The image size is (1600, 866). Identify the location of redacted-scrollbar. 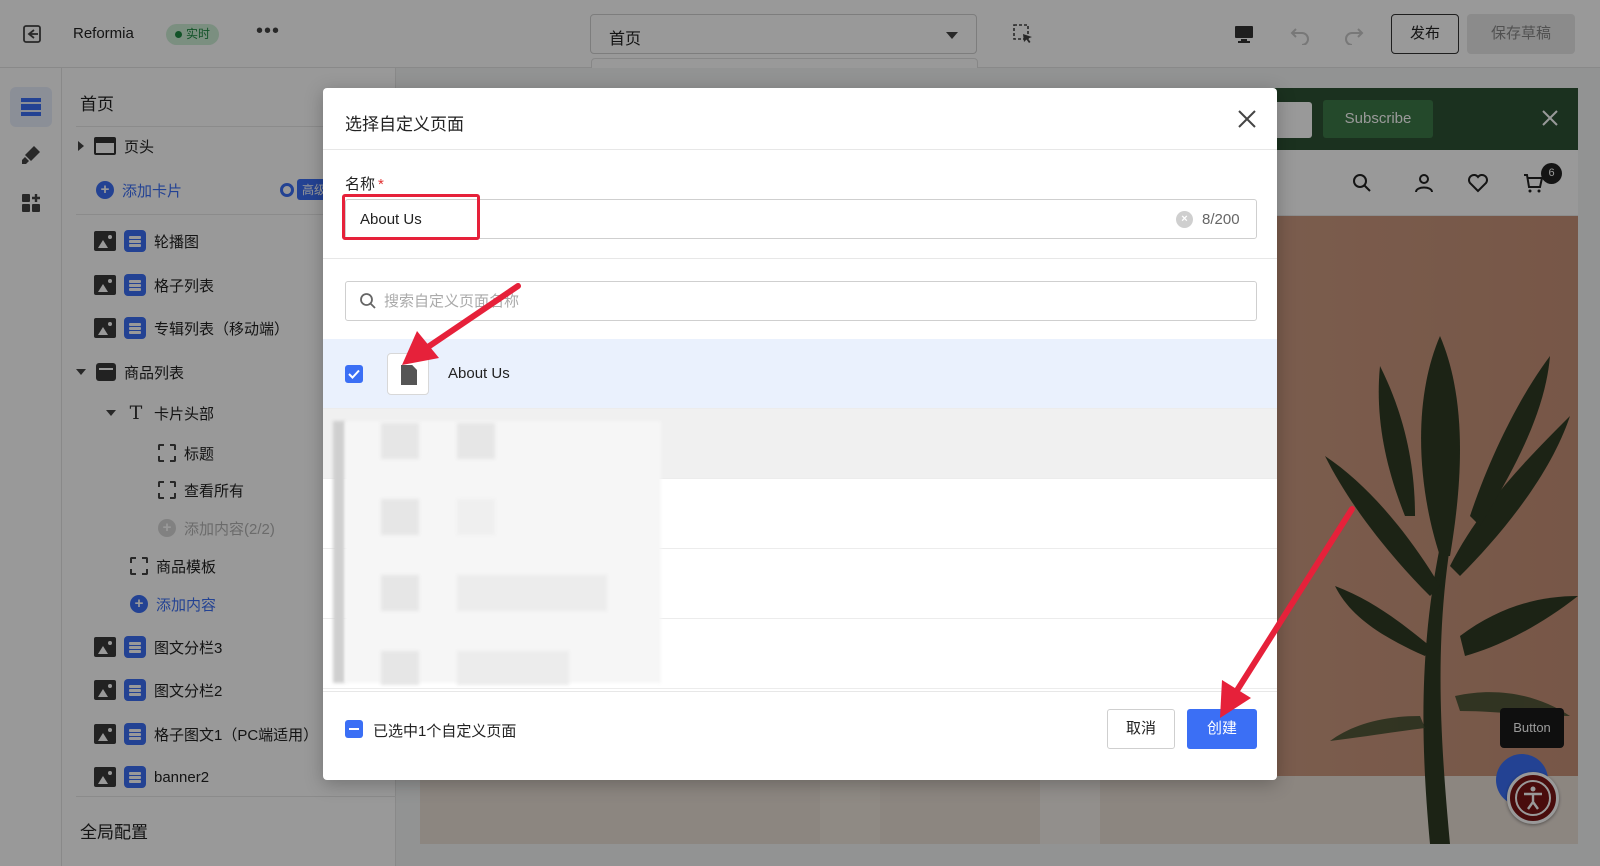
(339, 552).